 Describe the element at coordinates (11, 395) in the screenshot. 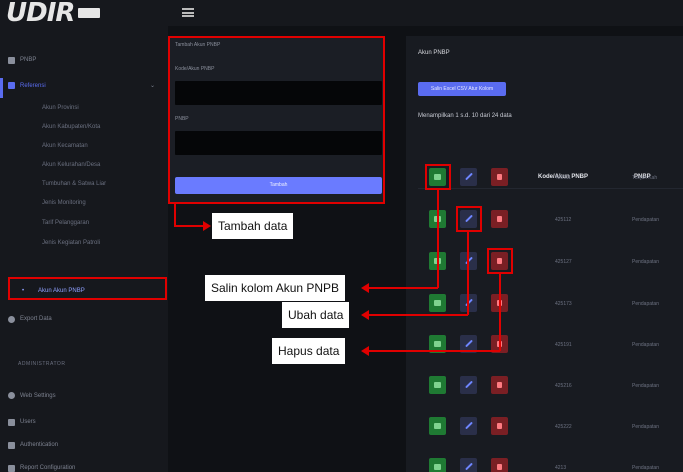

I see `gear-icon` at that location.